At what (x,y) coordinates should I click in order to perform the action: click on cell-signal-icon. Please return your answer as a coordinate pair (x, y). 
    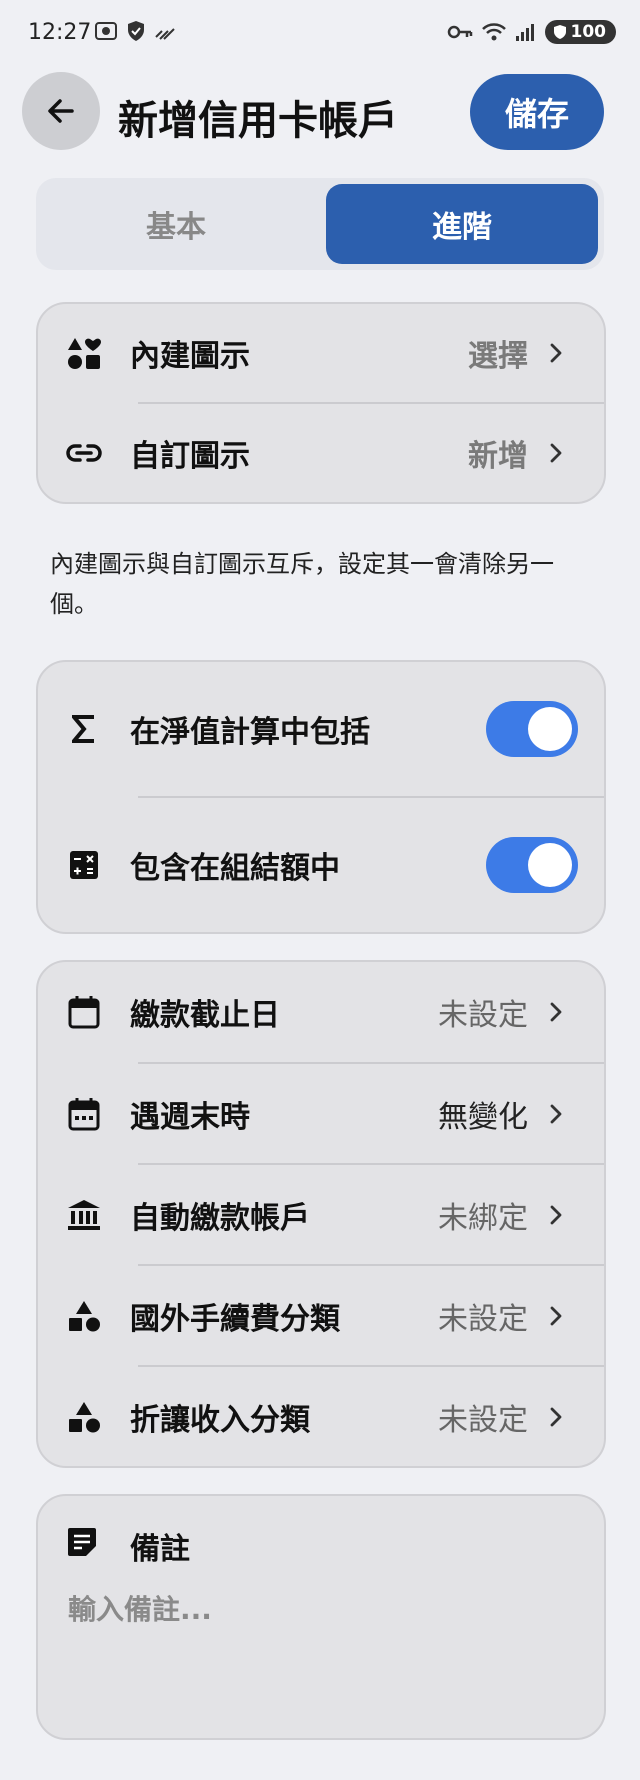
    Looking at the image, I should click on (524, 32).